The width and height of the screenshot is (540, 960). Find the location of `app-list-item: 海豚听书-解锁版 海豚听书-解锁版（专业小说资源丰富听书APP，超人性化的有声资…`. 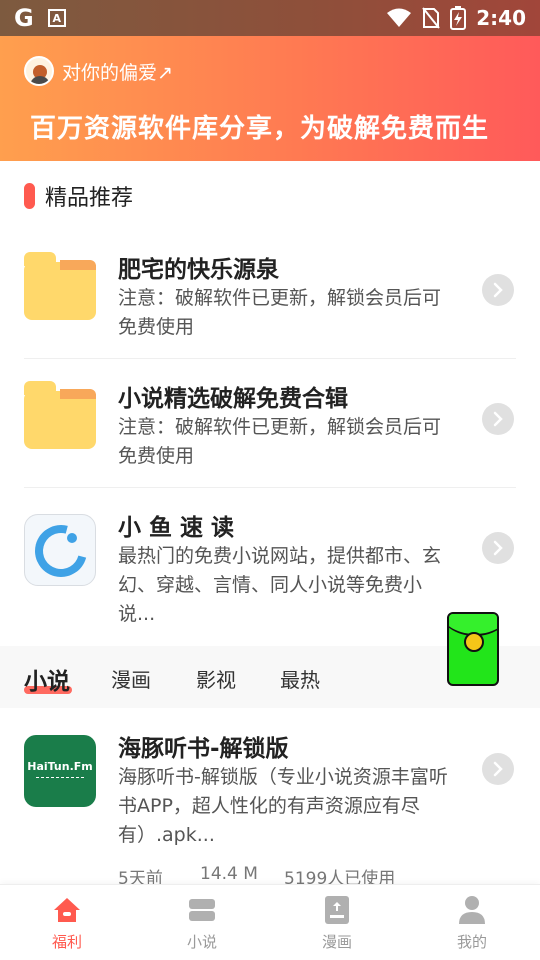

app-list-item: 海豚听书-解锁版 海豚听书-解锁版（专业小说资源丰富听书APP，超人性化的有声资… is located at coordinates (270, 794).